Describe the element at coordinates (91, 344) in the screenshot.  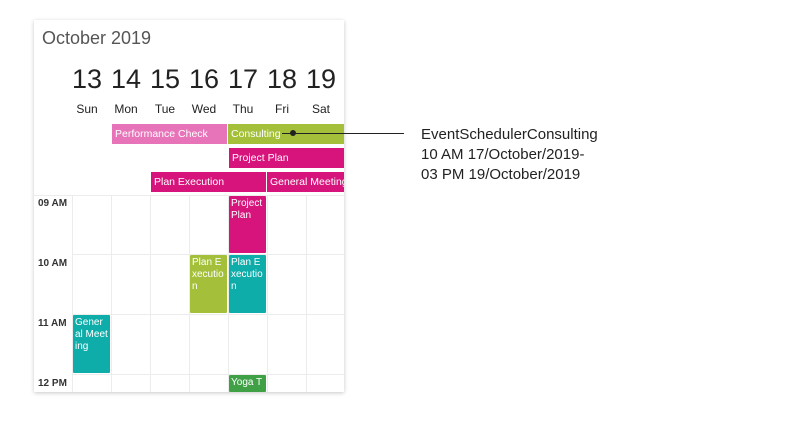
I see `appointment-general-meeting: General Meeting` at that location.